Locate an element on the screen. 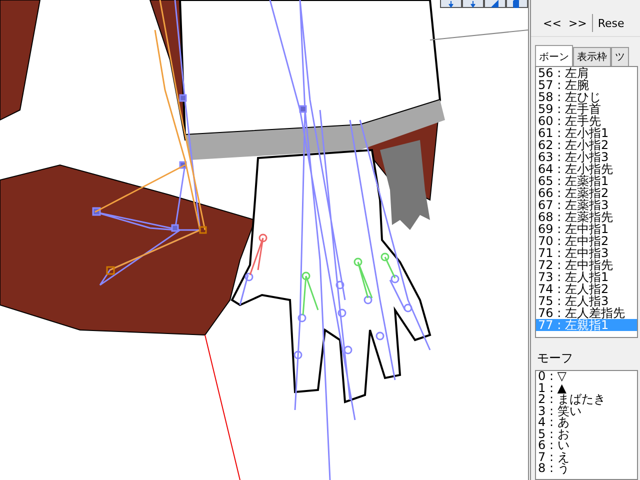  bone-list-item: 70 : 左中指2 is located at coordinates (586, 241).